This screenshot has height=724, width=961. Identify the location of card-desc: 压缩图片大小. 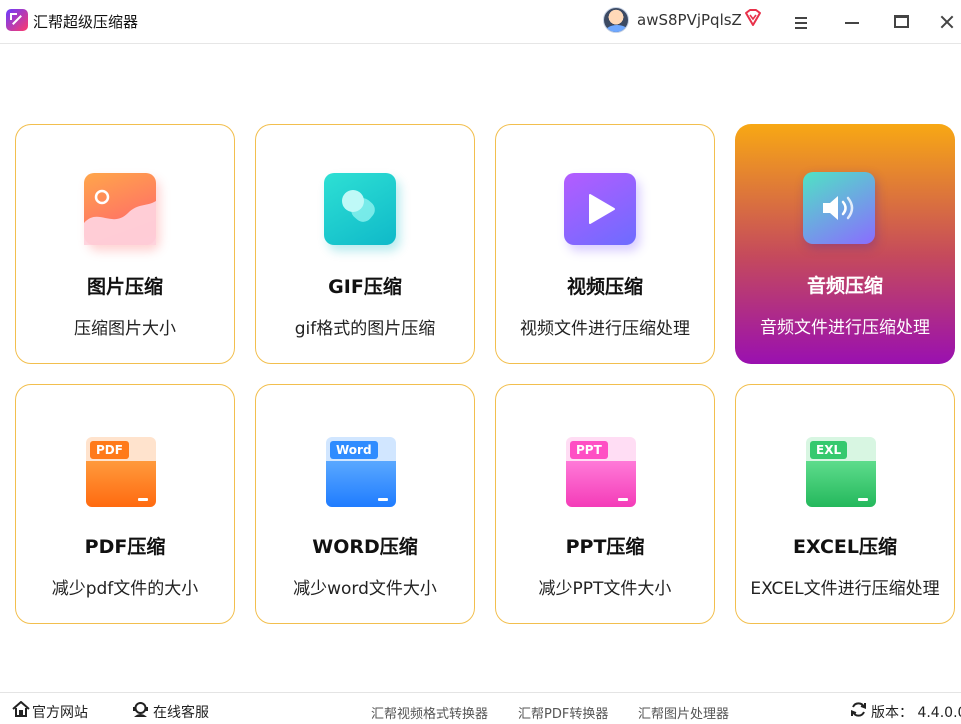
(125, 329).